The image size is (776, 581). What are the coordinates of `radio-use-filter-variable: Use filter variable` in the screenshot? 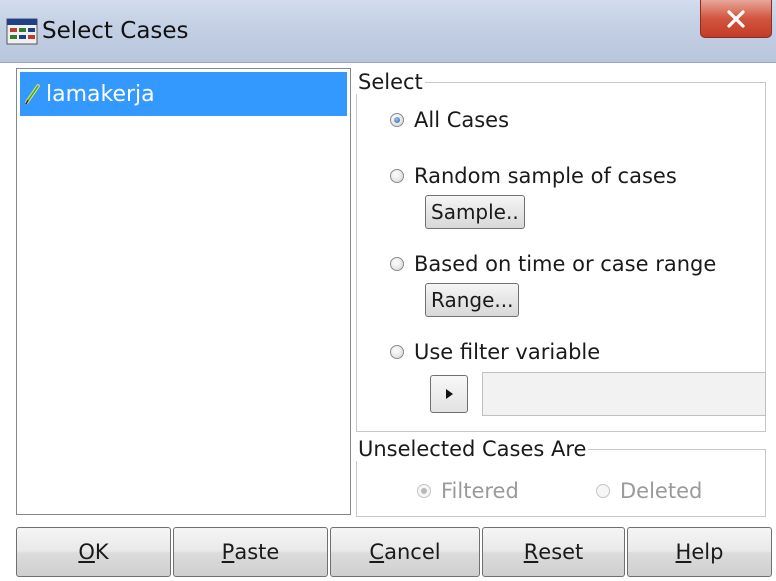 It's located at (495, 352).